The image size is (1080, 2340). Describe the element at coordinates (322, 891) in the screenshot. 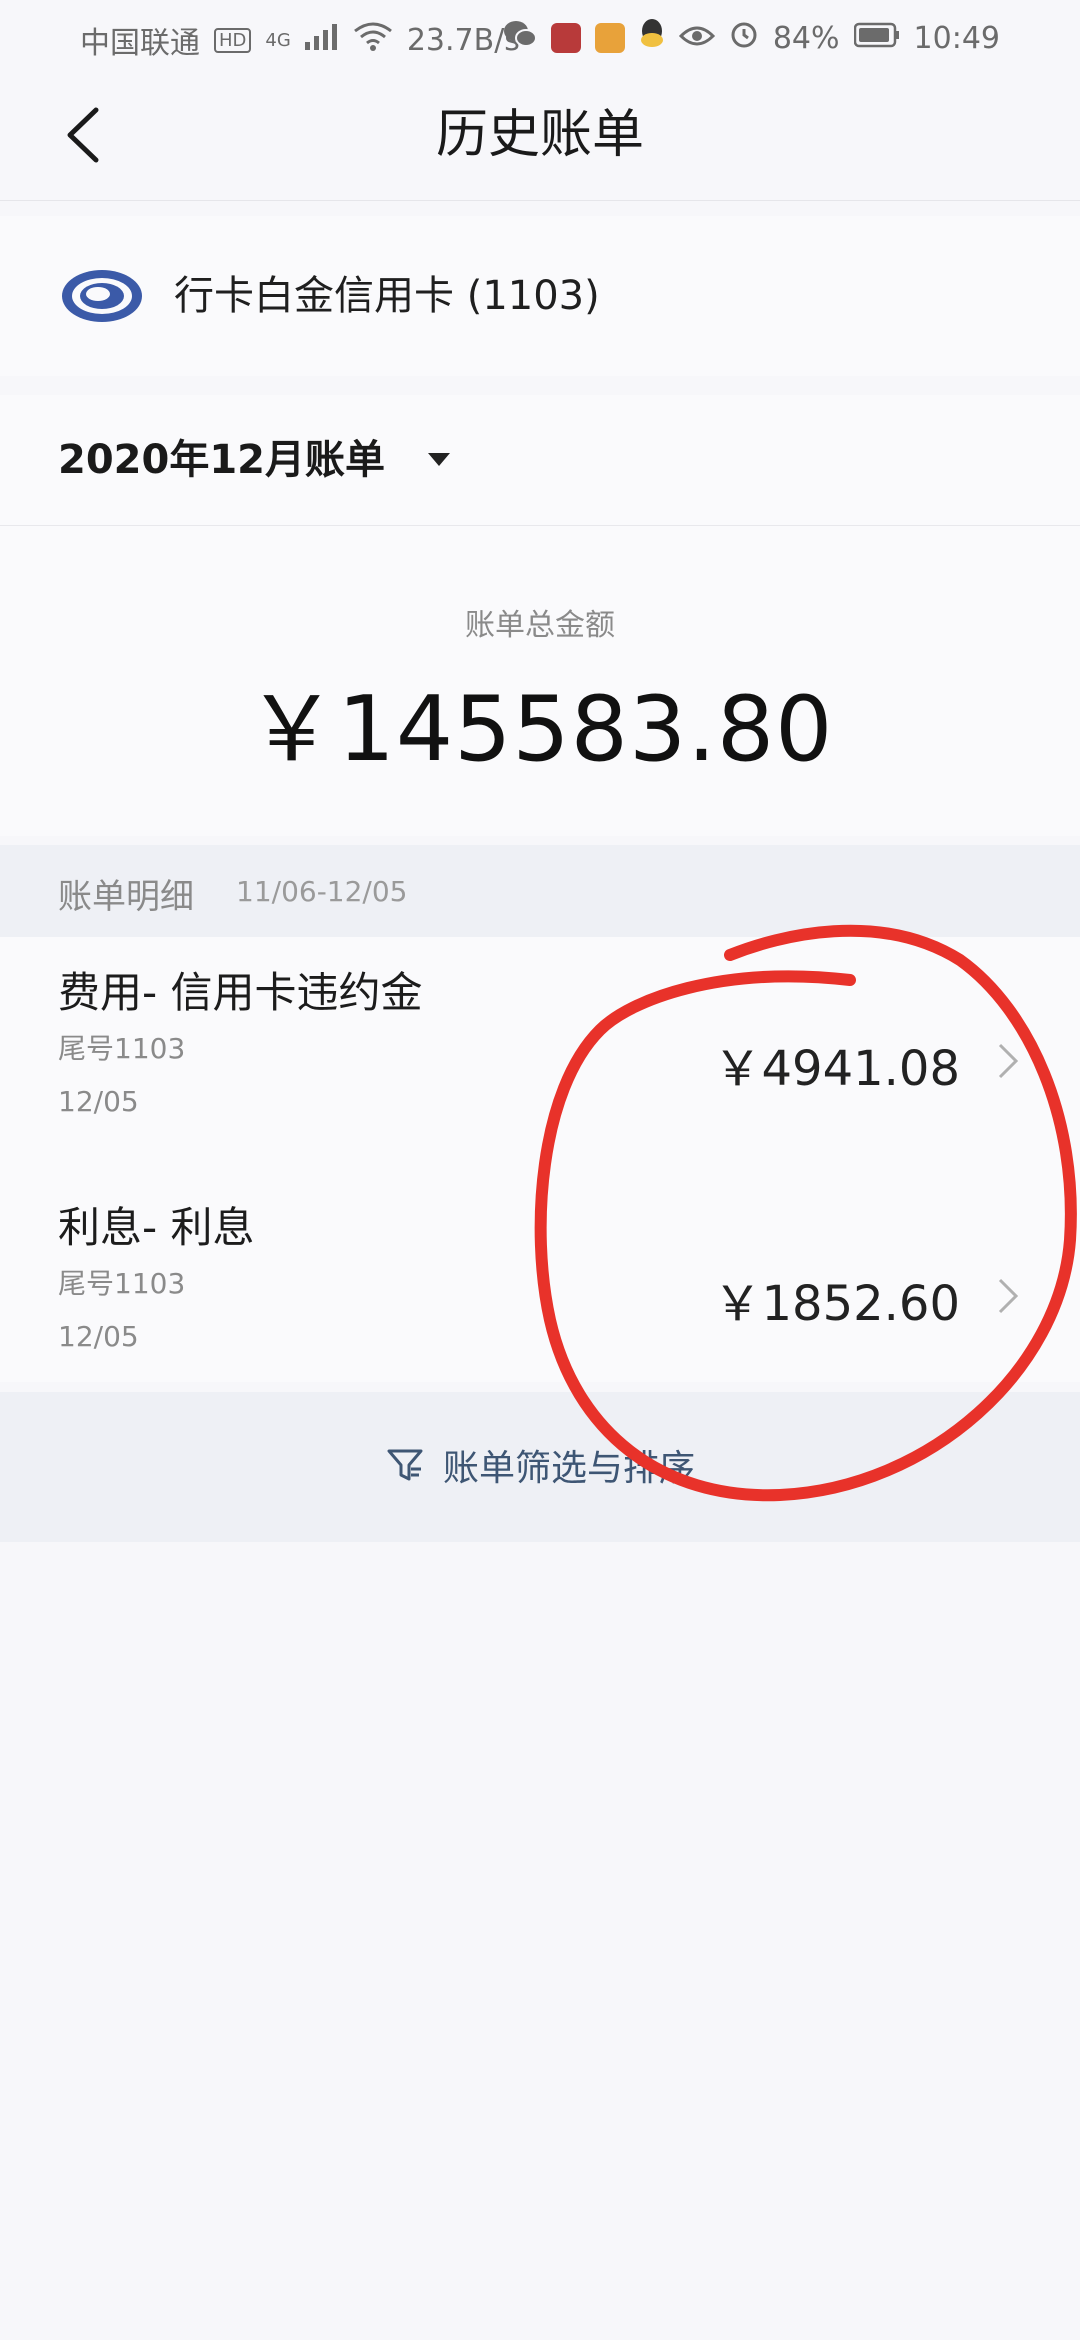

I see `details-date-range: 11/06-12/05` at that location.